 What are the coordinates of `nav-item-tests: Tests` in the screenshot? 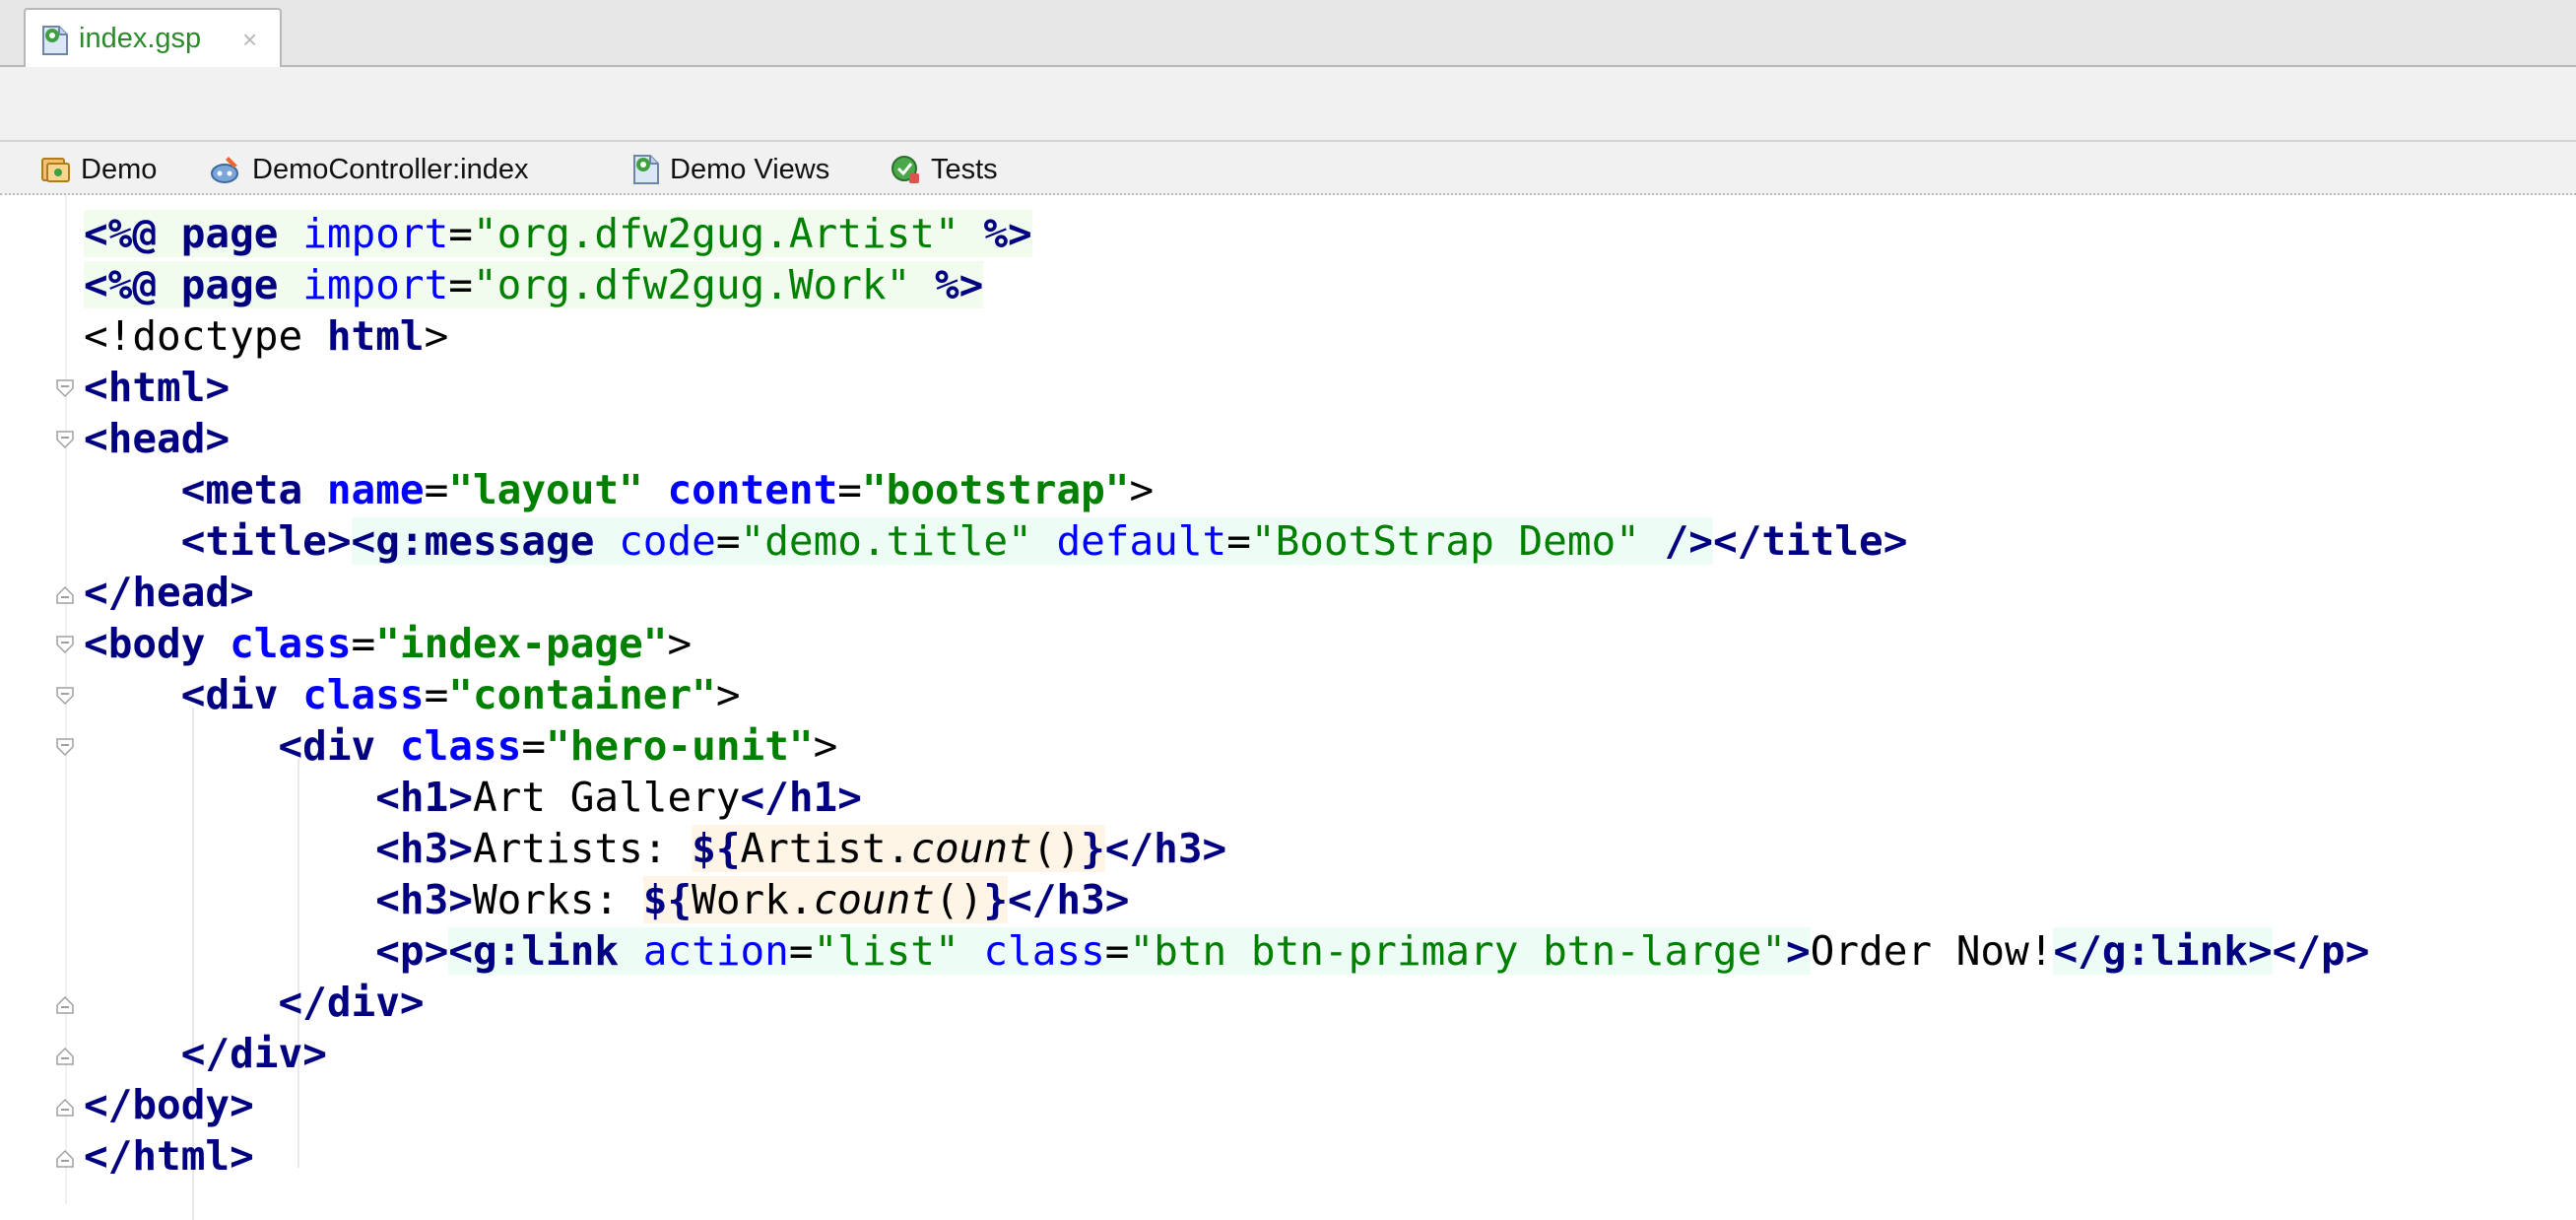 It's located at (944, 169).